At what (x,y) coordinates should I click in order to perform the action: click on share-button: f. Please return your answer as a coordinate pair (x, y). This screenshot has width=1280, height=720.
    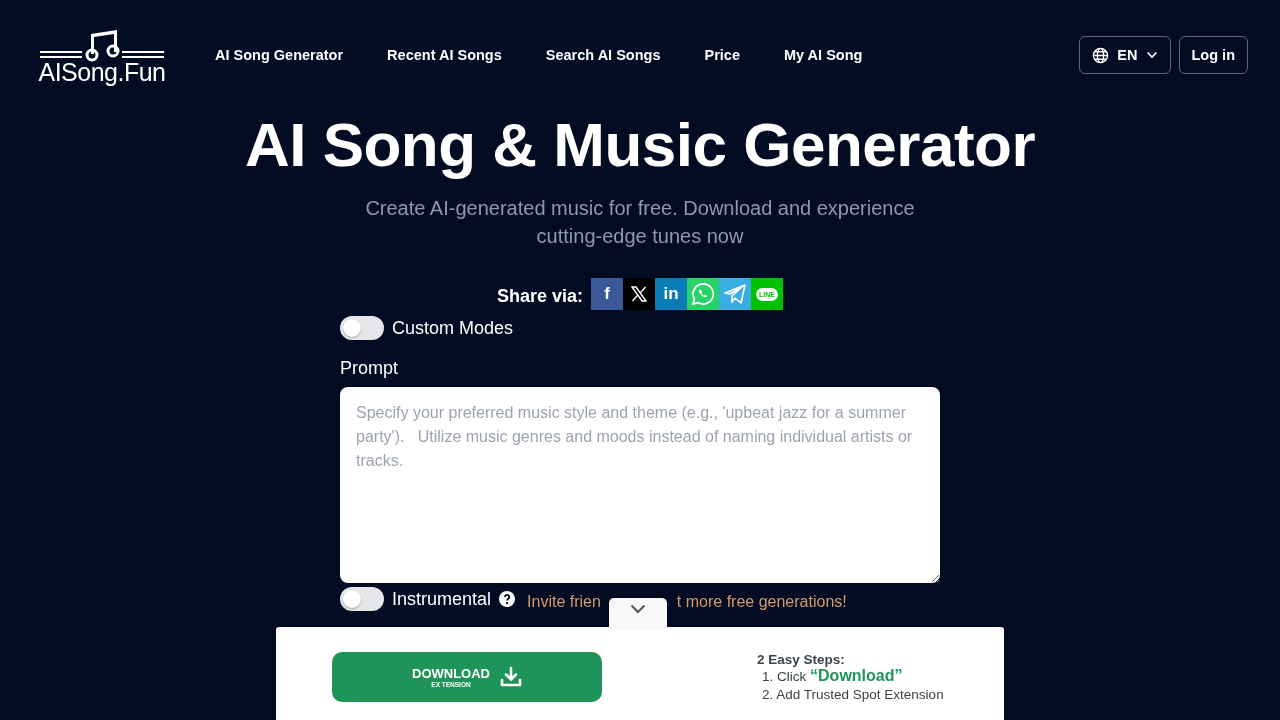
    Looking at the image, I should click on (607, 294).